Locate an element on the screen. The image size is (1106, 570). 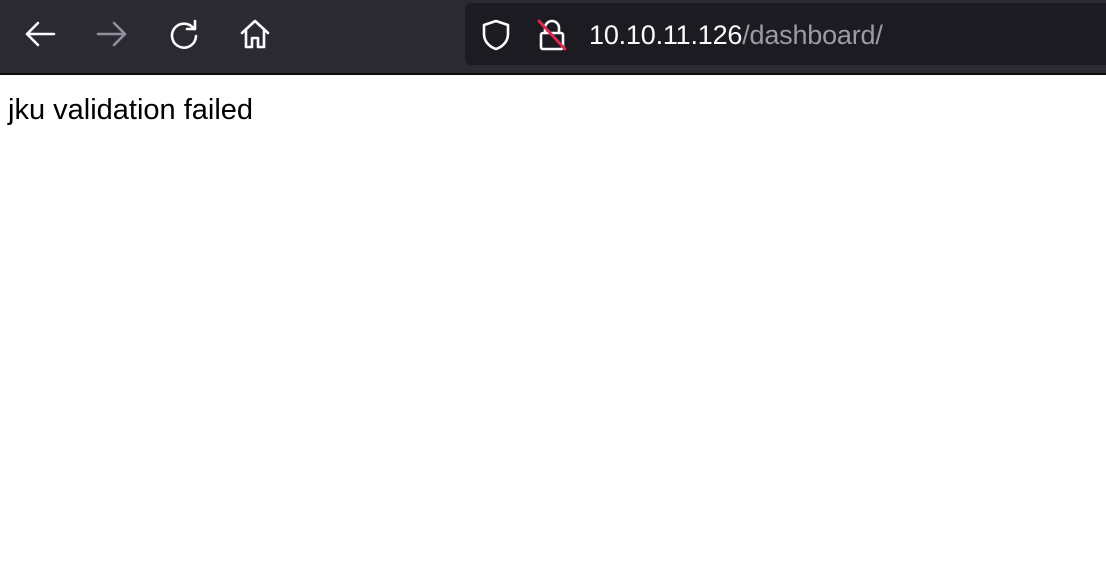
arrow-right-icon is located at coordinates (111, 34).